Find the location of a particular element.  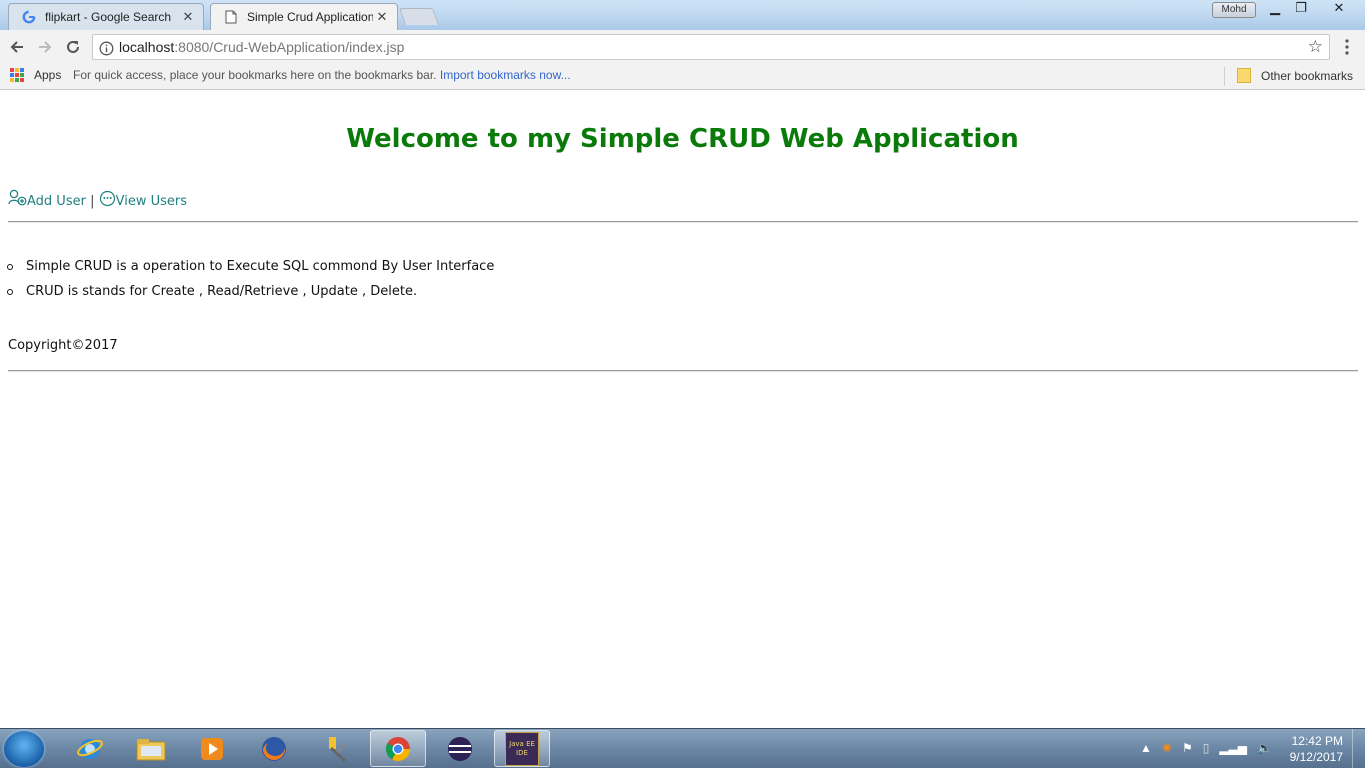

tab-title: flipkart - Google Search is located at coordinates (108, 17).